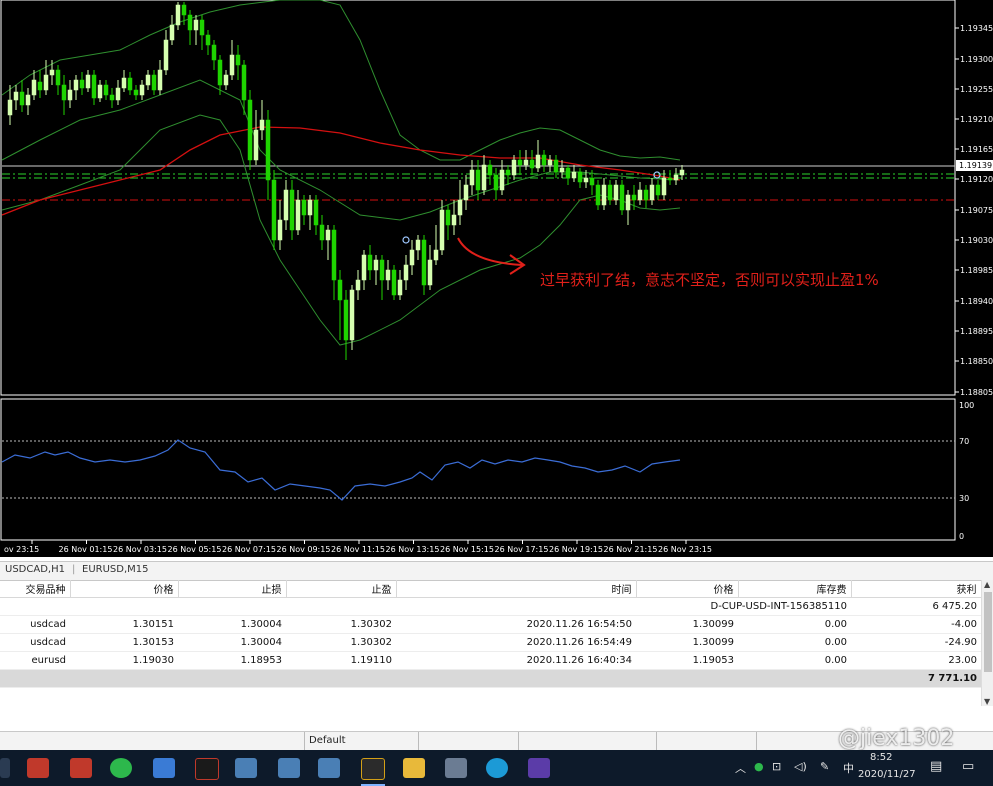 Image resolution: width=993 pixels, height=786 pixels. Describe the element at coordinates (968, 766) in the screenshot. I see `notification-icon: ▭` at that location.